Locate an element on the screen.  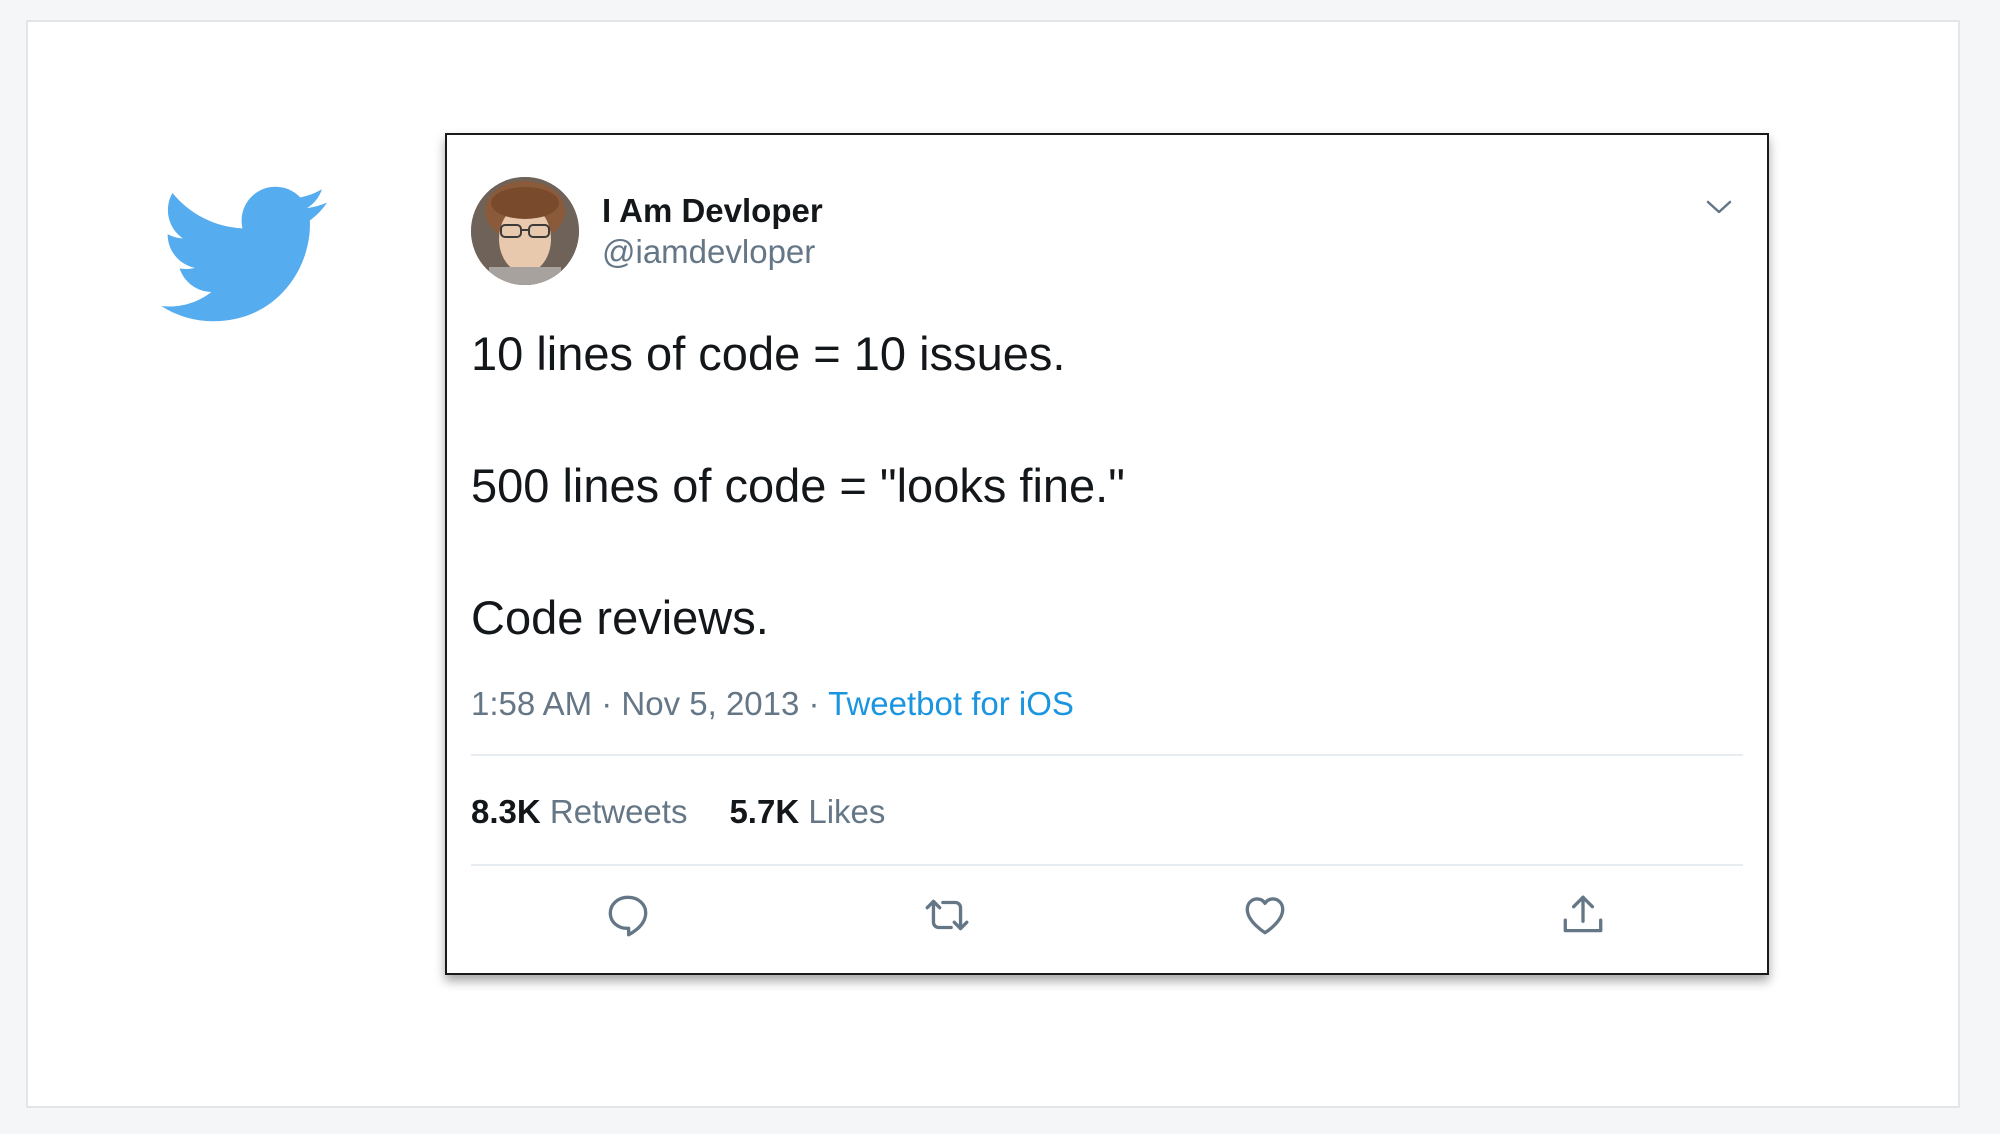
retweets-count: 8.3K is located at coordinates (506, 811).